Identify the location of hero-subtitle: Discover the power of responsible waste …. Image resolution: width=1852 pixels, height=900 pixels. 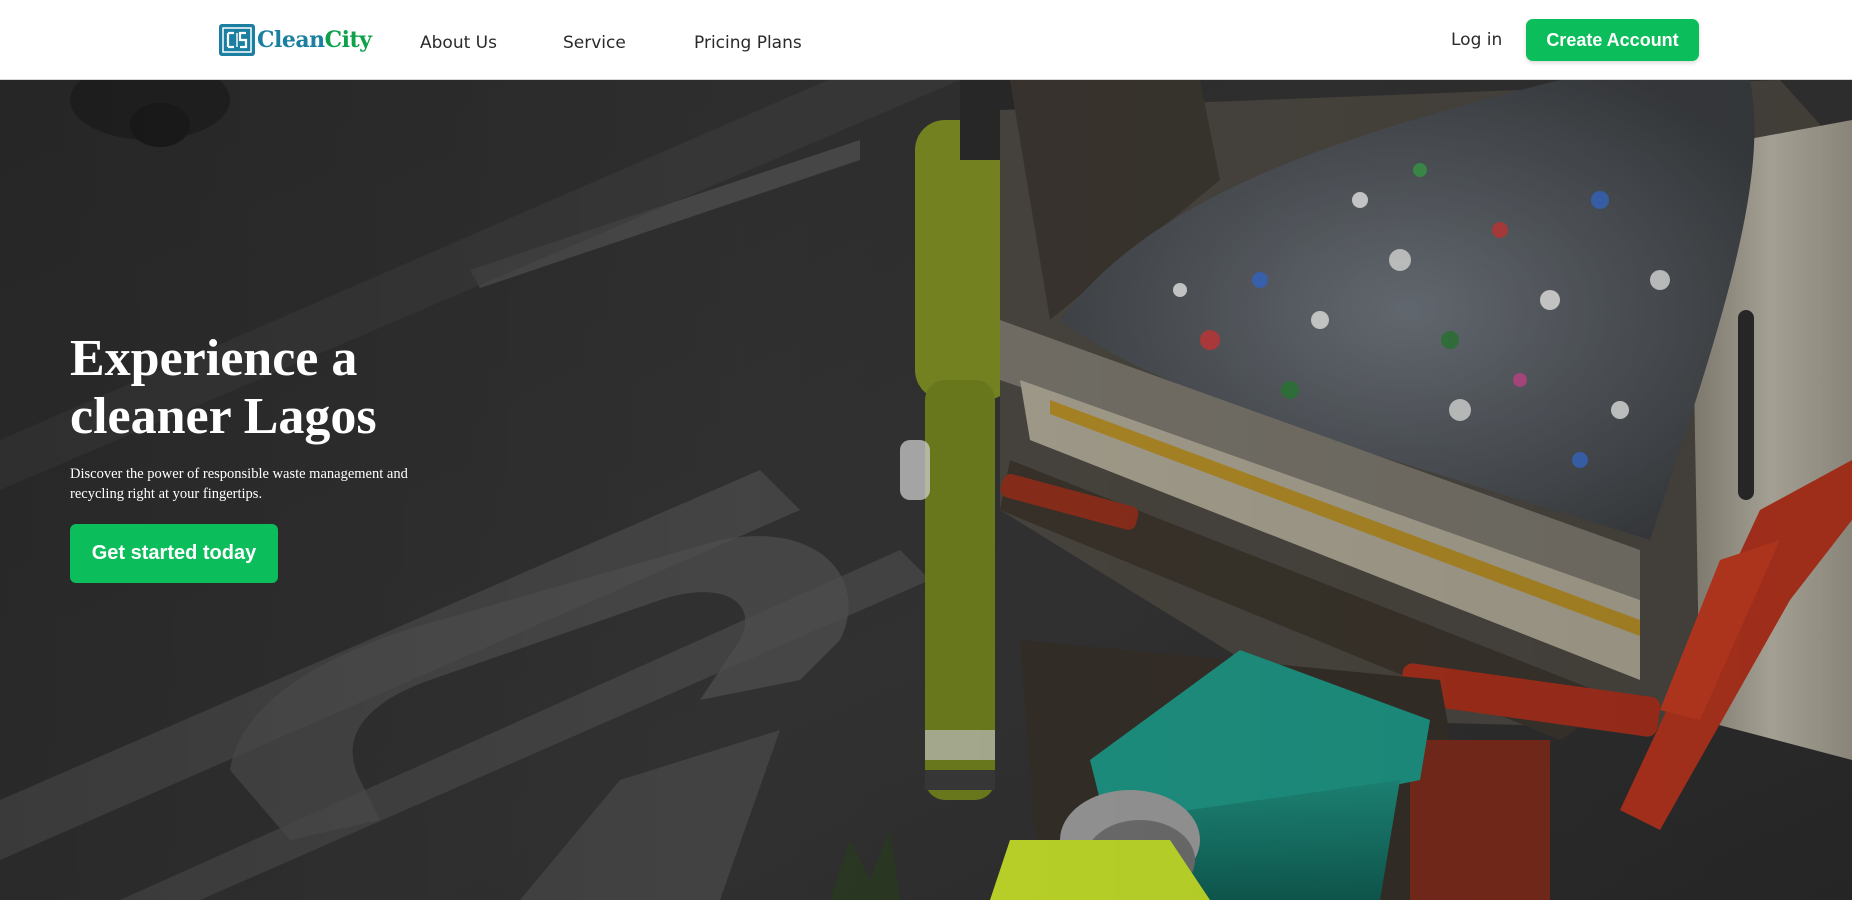
(239, 484).